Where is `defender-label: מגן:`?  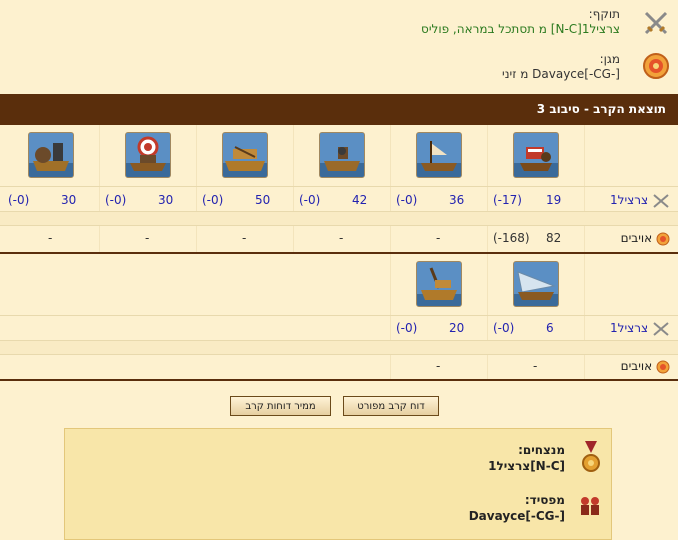 defender-label: מגן: is located at coordinates (609, 59).